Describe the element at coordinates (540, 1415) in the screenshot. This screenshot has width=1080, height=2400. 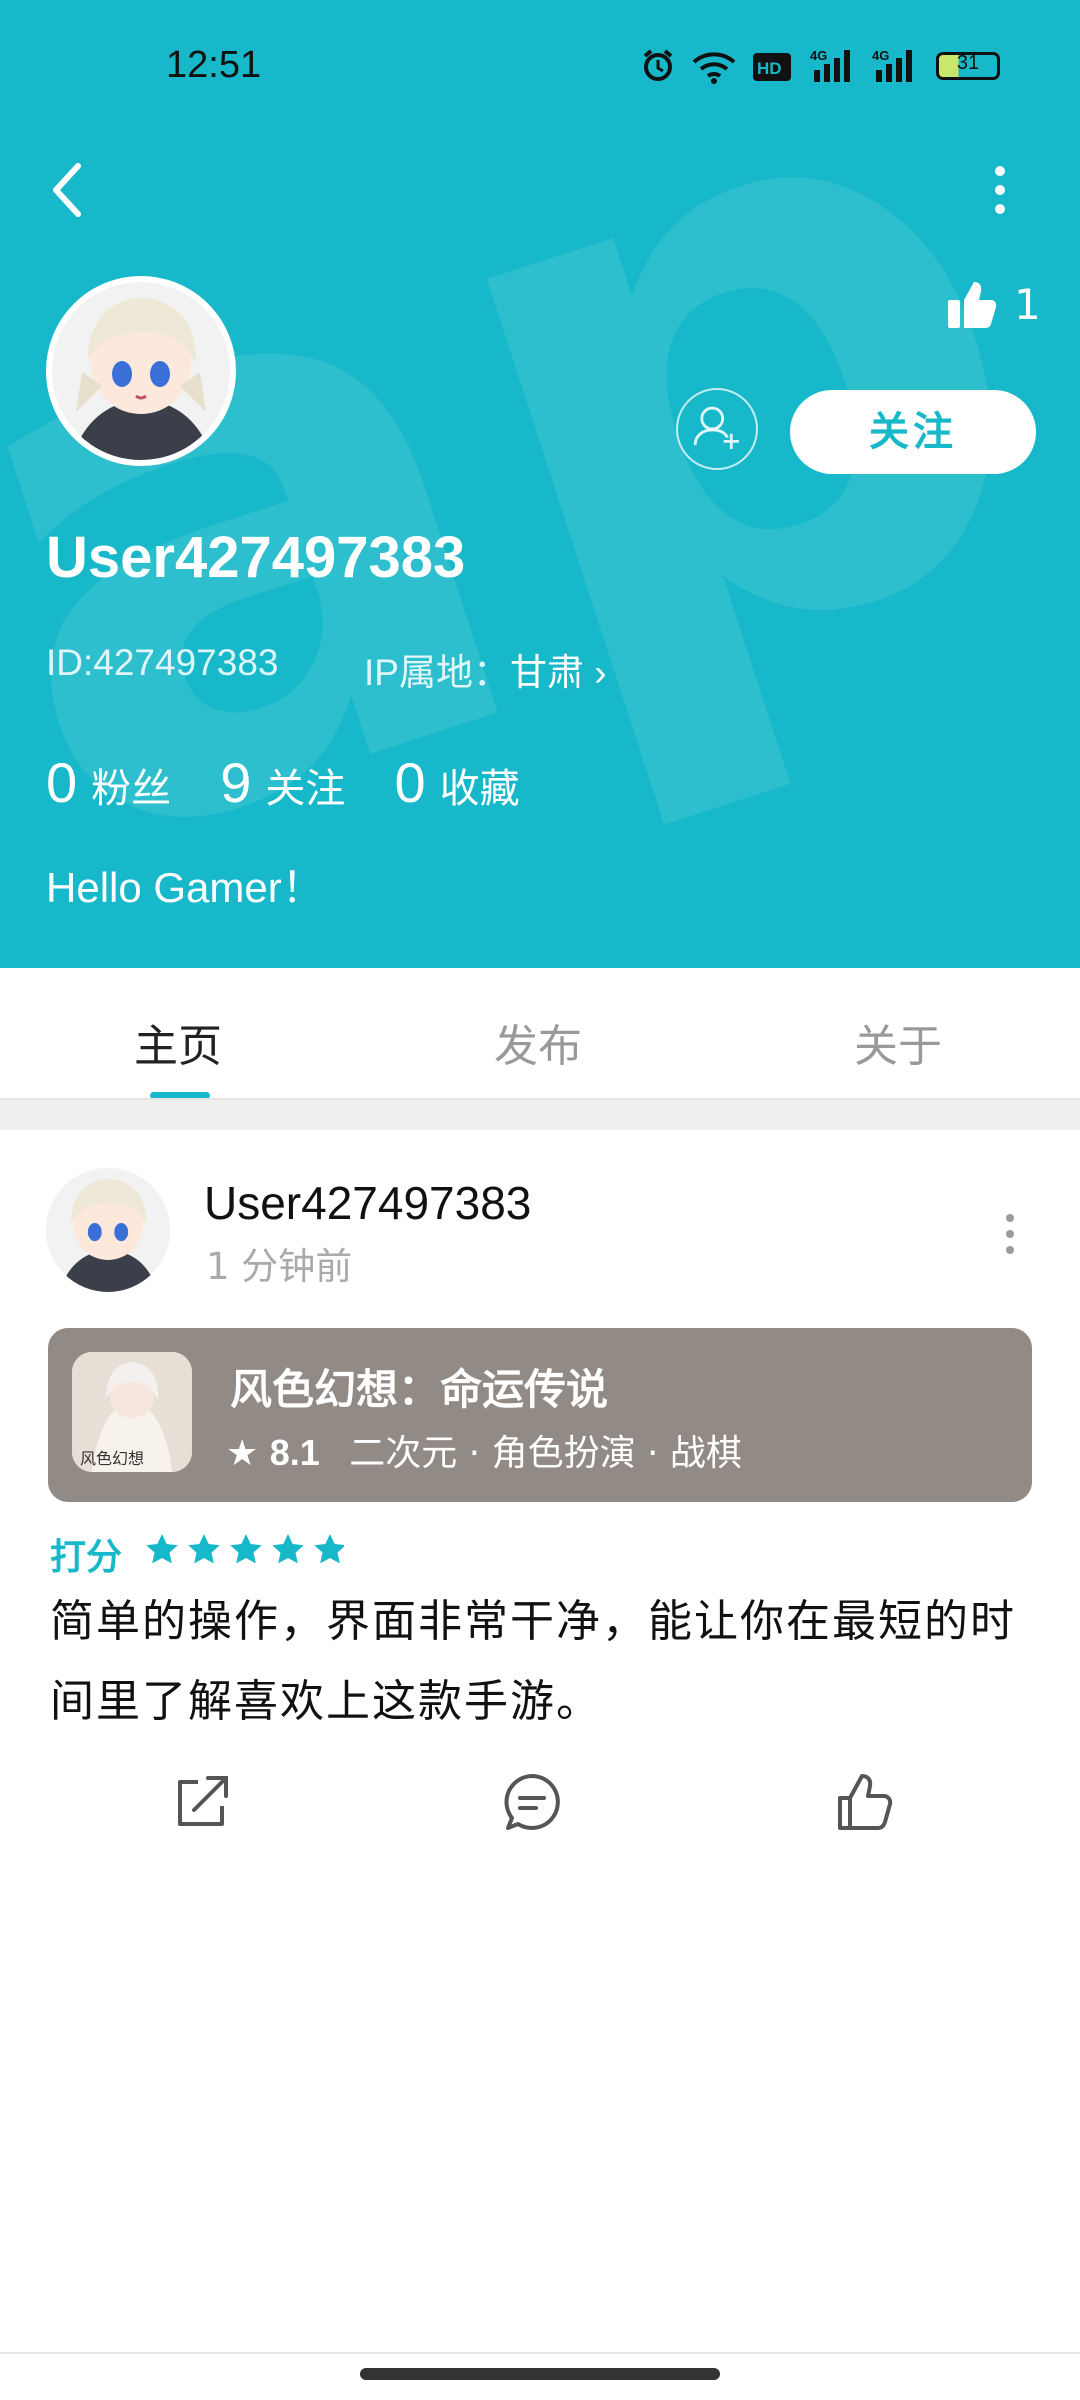
I see `game-card: 风色幻想 风色幻想：命运传说 ★ 8.1 二次元 · 角色扮演 · 战棋` at that location.